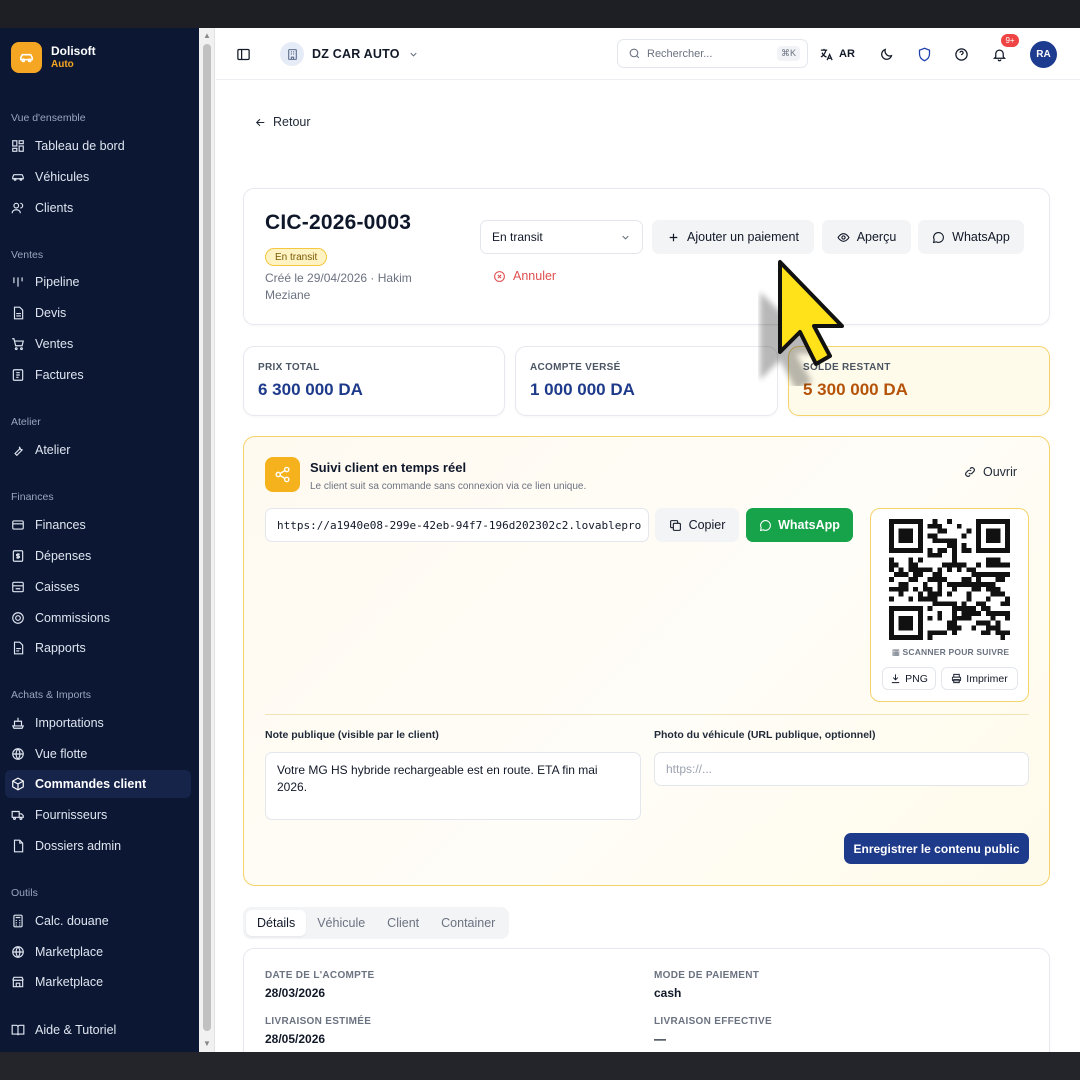 This screenshot has height=1080, width=1080. Describe the element at coordinates (961, 54) in the screenshot. I see `help-icon` at that location.